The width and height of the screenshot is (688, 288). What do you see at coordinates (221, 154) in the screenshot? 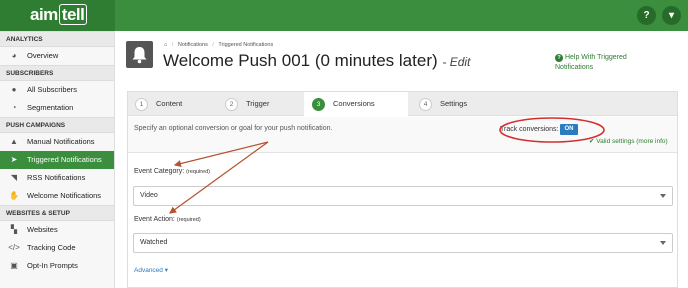
I see `annotation-arrow-category` at bounding box center [221, 154].